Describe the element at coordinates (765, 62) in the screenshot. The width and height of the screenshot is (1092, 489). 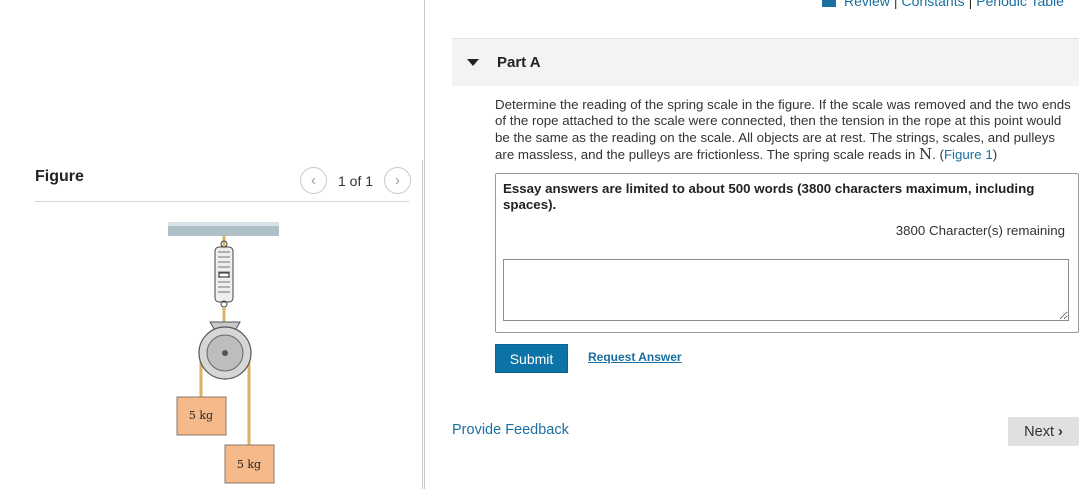
I see `part-a-header: Part A` at that location.